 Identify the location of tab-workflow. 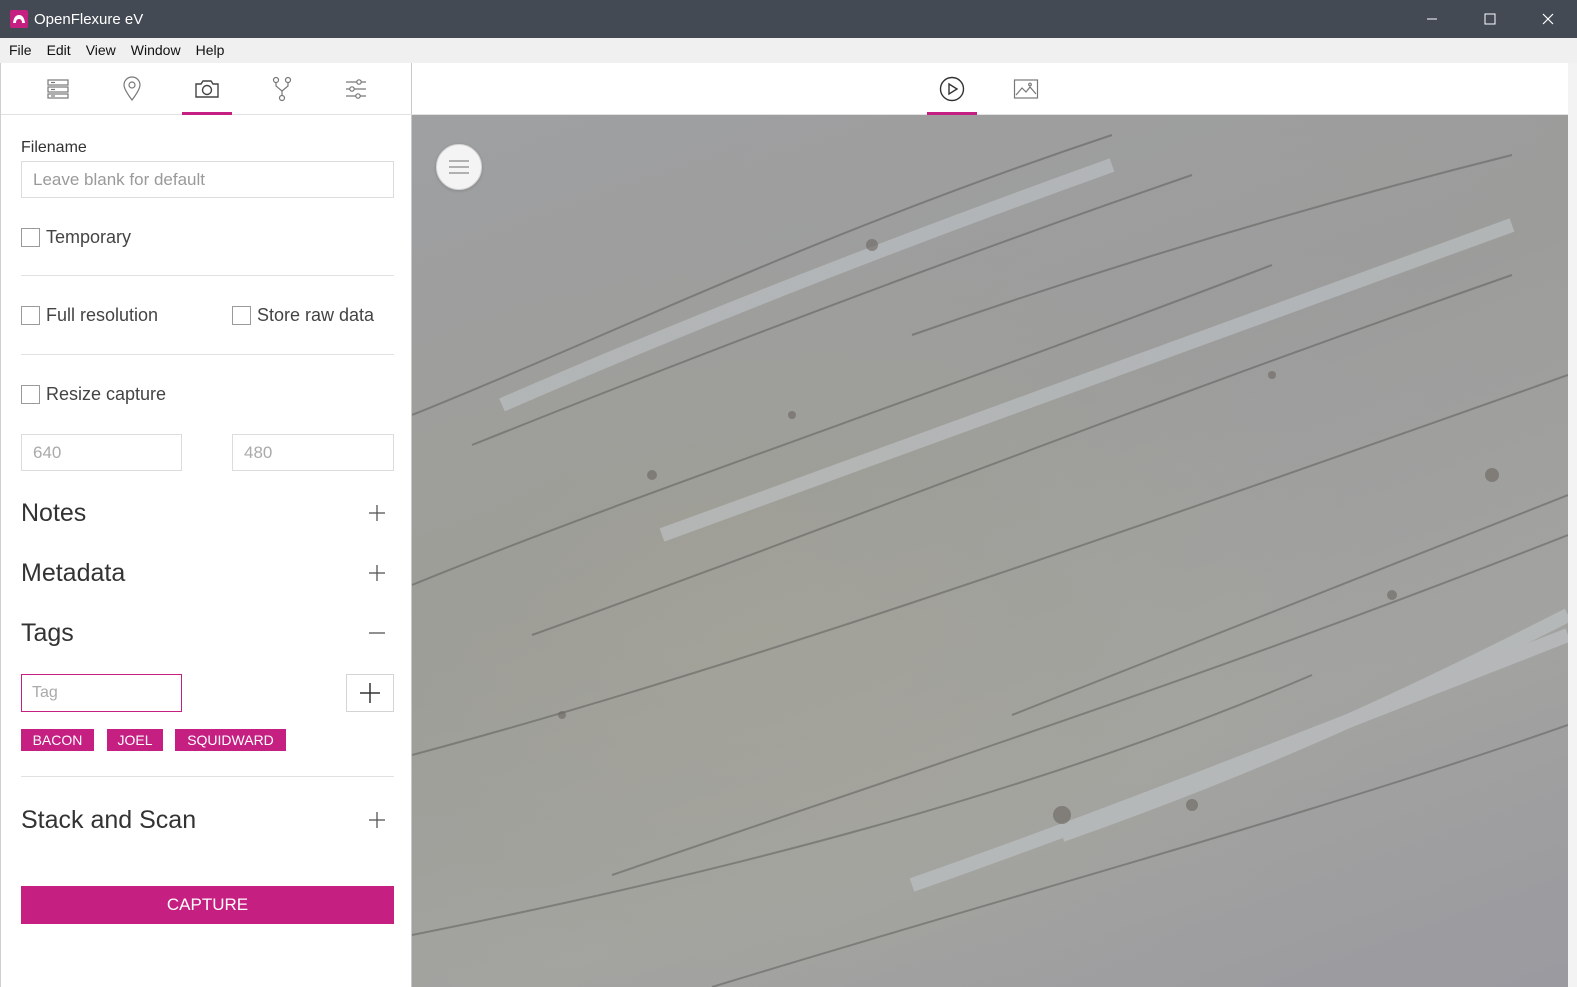
(282, 89).